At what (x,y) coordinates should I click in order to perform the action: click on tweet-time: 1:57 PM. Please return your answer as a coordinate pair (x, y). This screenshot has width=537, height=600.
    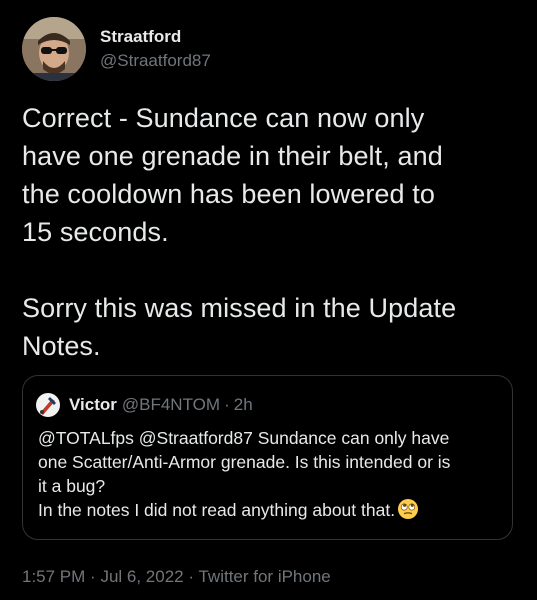
    Looking at the image, I should click on (53, 576).